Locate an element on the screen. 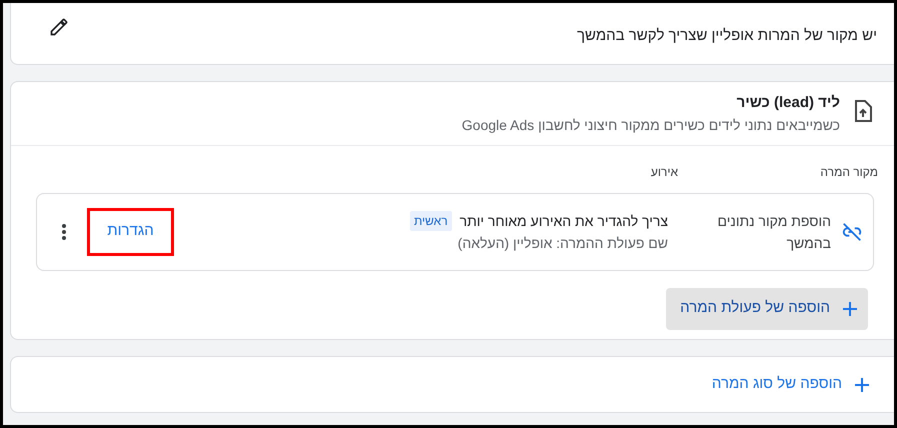  upload-file-icon is located at coordinates (863, 111).